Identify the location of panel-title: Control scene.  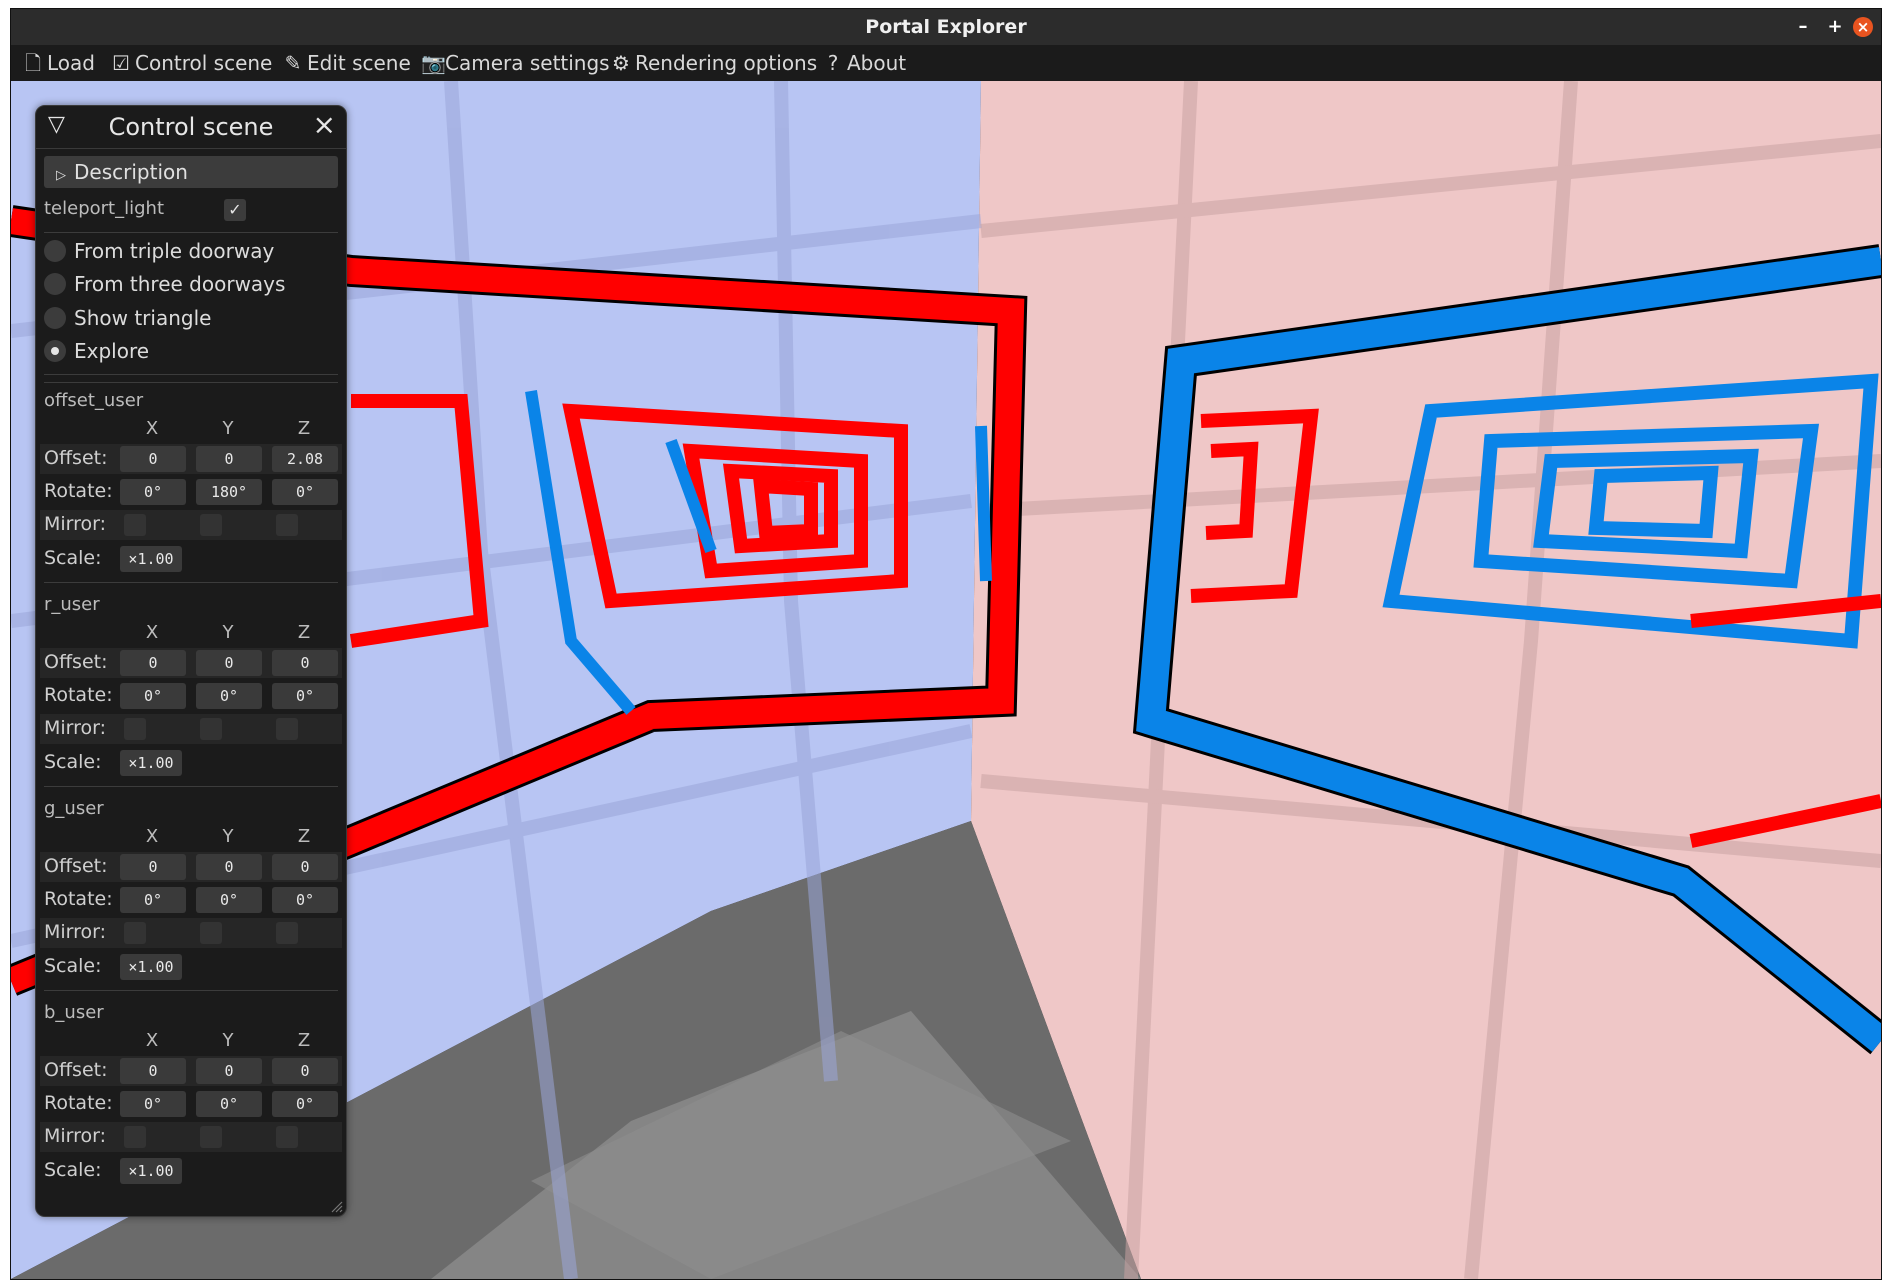
(191, 127).